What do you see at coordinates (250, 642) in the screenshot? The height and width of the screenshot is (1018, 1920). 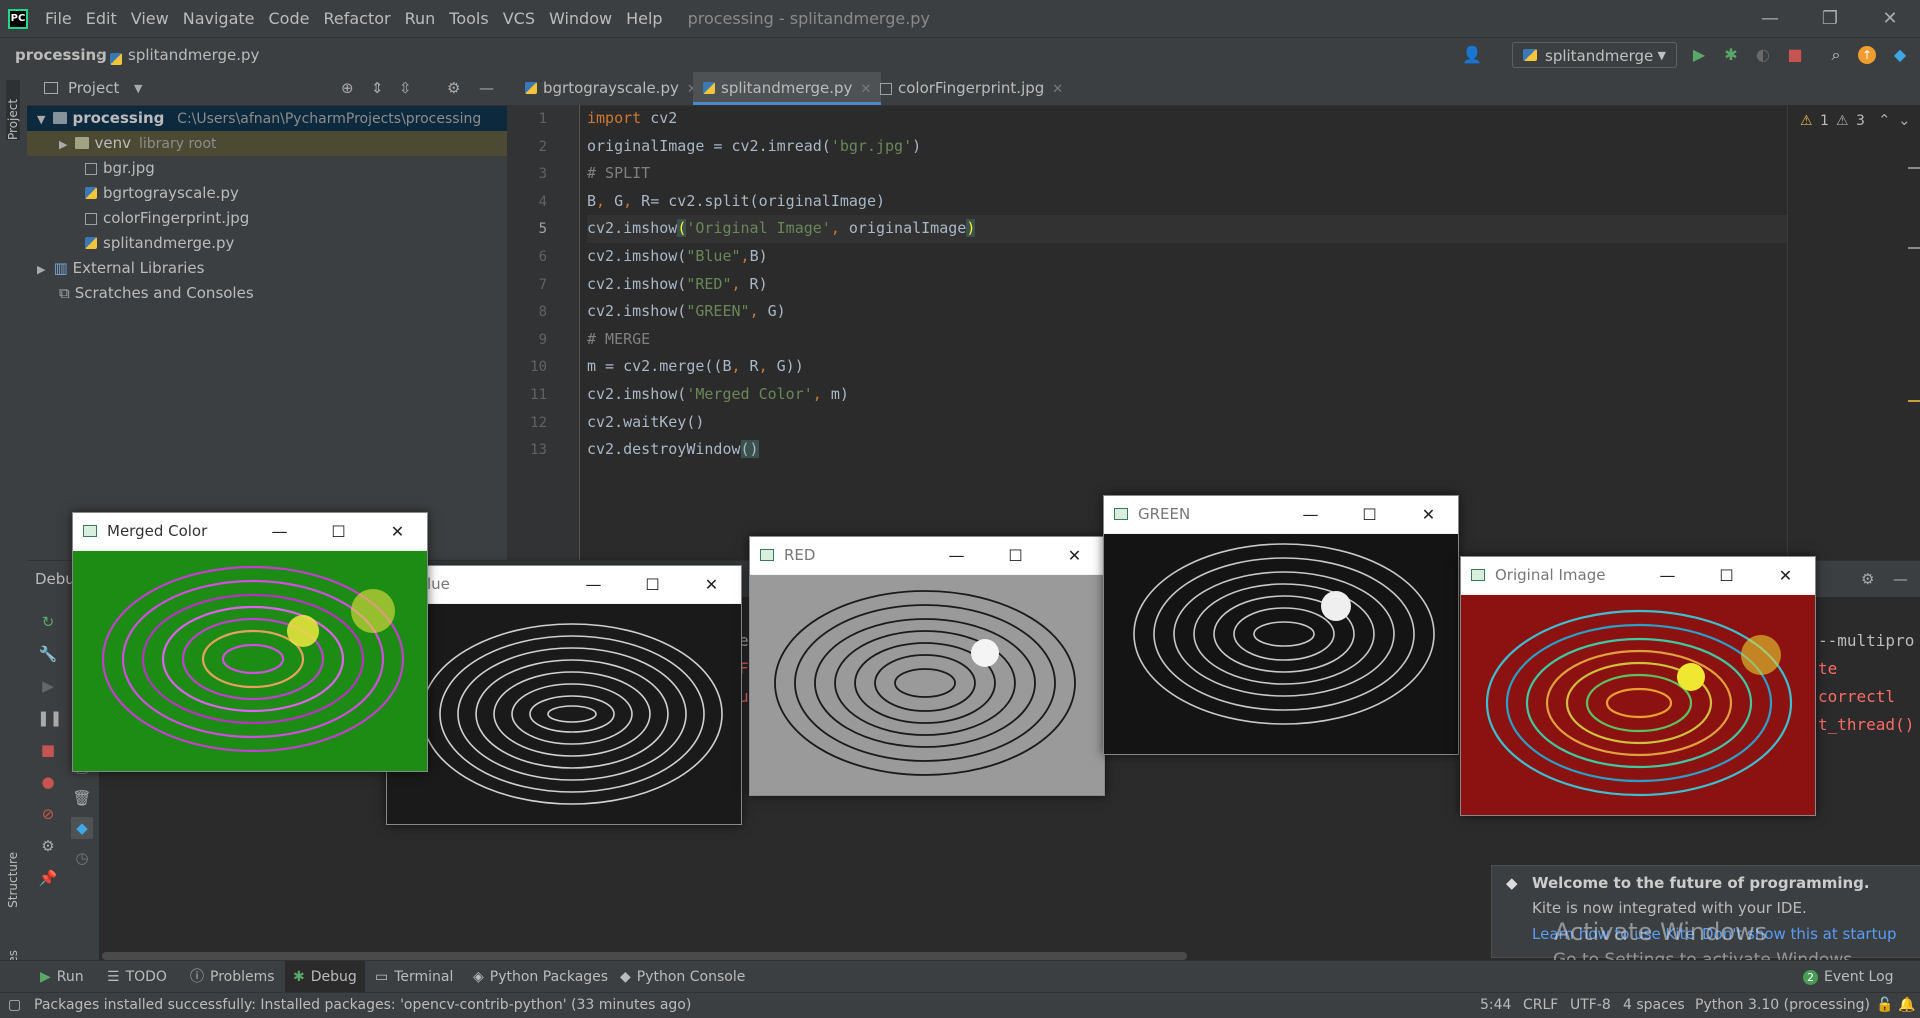 I see `cv-window-merged: Merged Color — ☐ ✕` at bounding box center [250, 642].